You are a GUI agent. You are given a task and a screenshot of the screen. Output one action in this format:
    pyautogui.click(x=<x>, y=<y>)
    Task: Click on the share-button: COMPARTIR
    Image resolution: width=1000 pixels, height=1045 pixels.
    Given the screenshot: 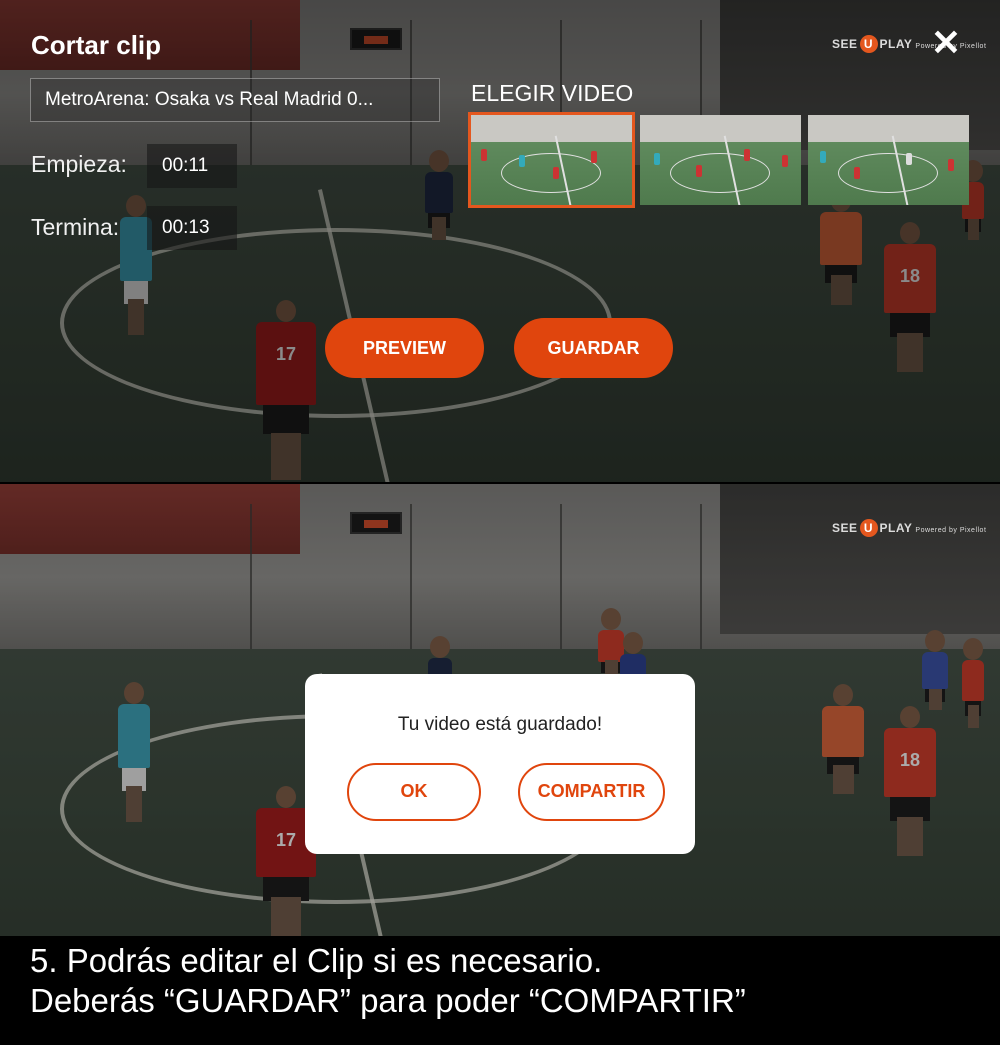 What is the action you would take?
    pyautogui.click(x=591, y=792)
    